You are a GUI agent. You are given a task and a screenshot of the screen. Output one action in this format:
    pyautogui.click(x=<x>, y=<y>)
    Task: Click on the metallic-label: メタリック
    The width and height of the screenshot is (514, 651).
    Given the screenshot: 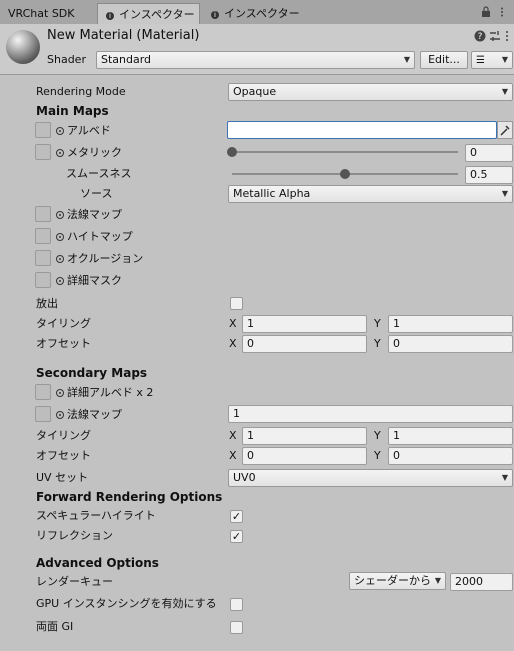 What is the action you would take?
    pyautogui.click(x=89, y=153)
    